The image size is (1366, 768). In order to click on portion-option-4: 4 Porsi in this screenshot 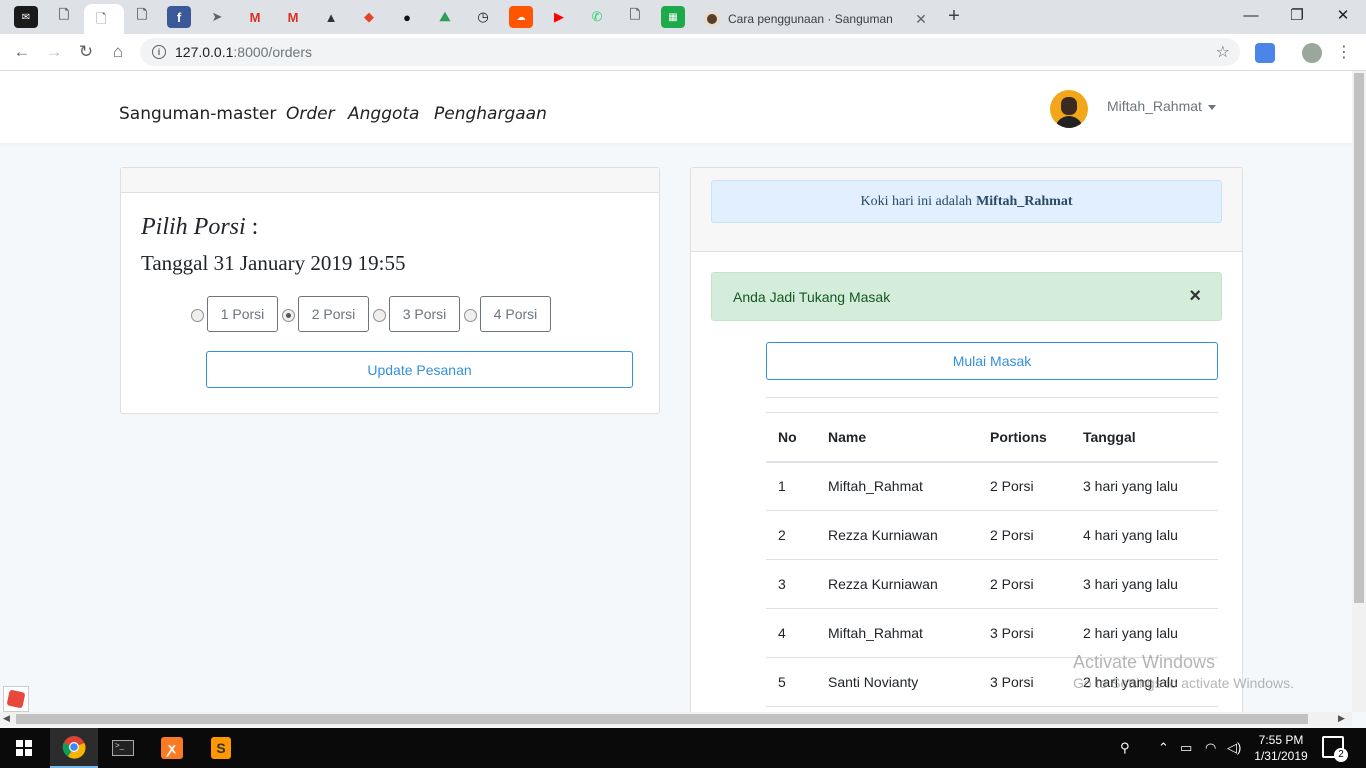, I will do `click(515, 314)`.